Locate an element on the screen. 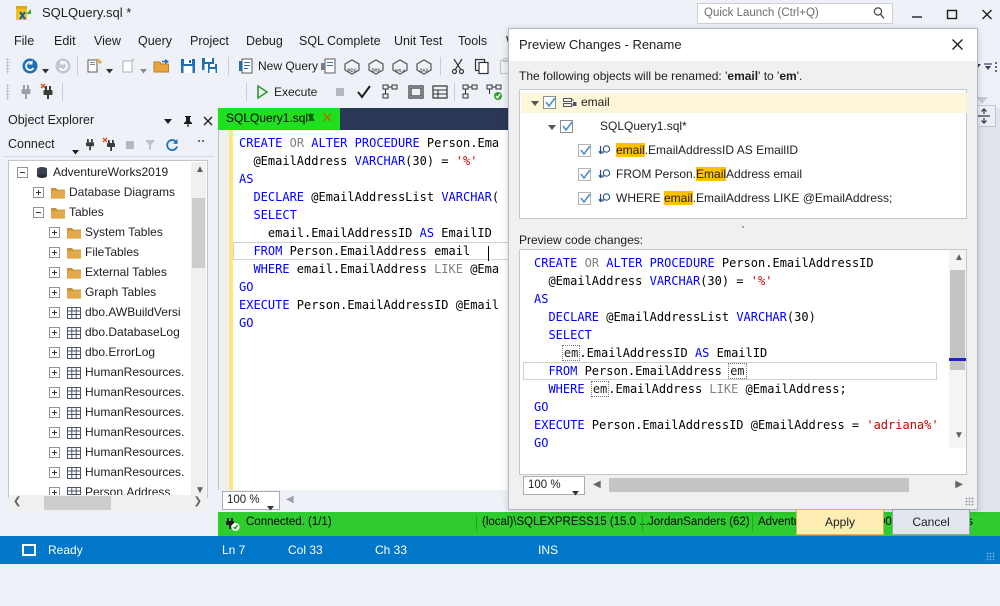 Image resolution: width=1000 pixels, height=606 pixels. scroll-left-icon: ❮ is located at coordinates (17, 501).